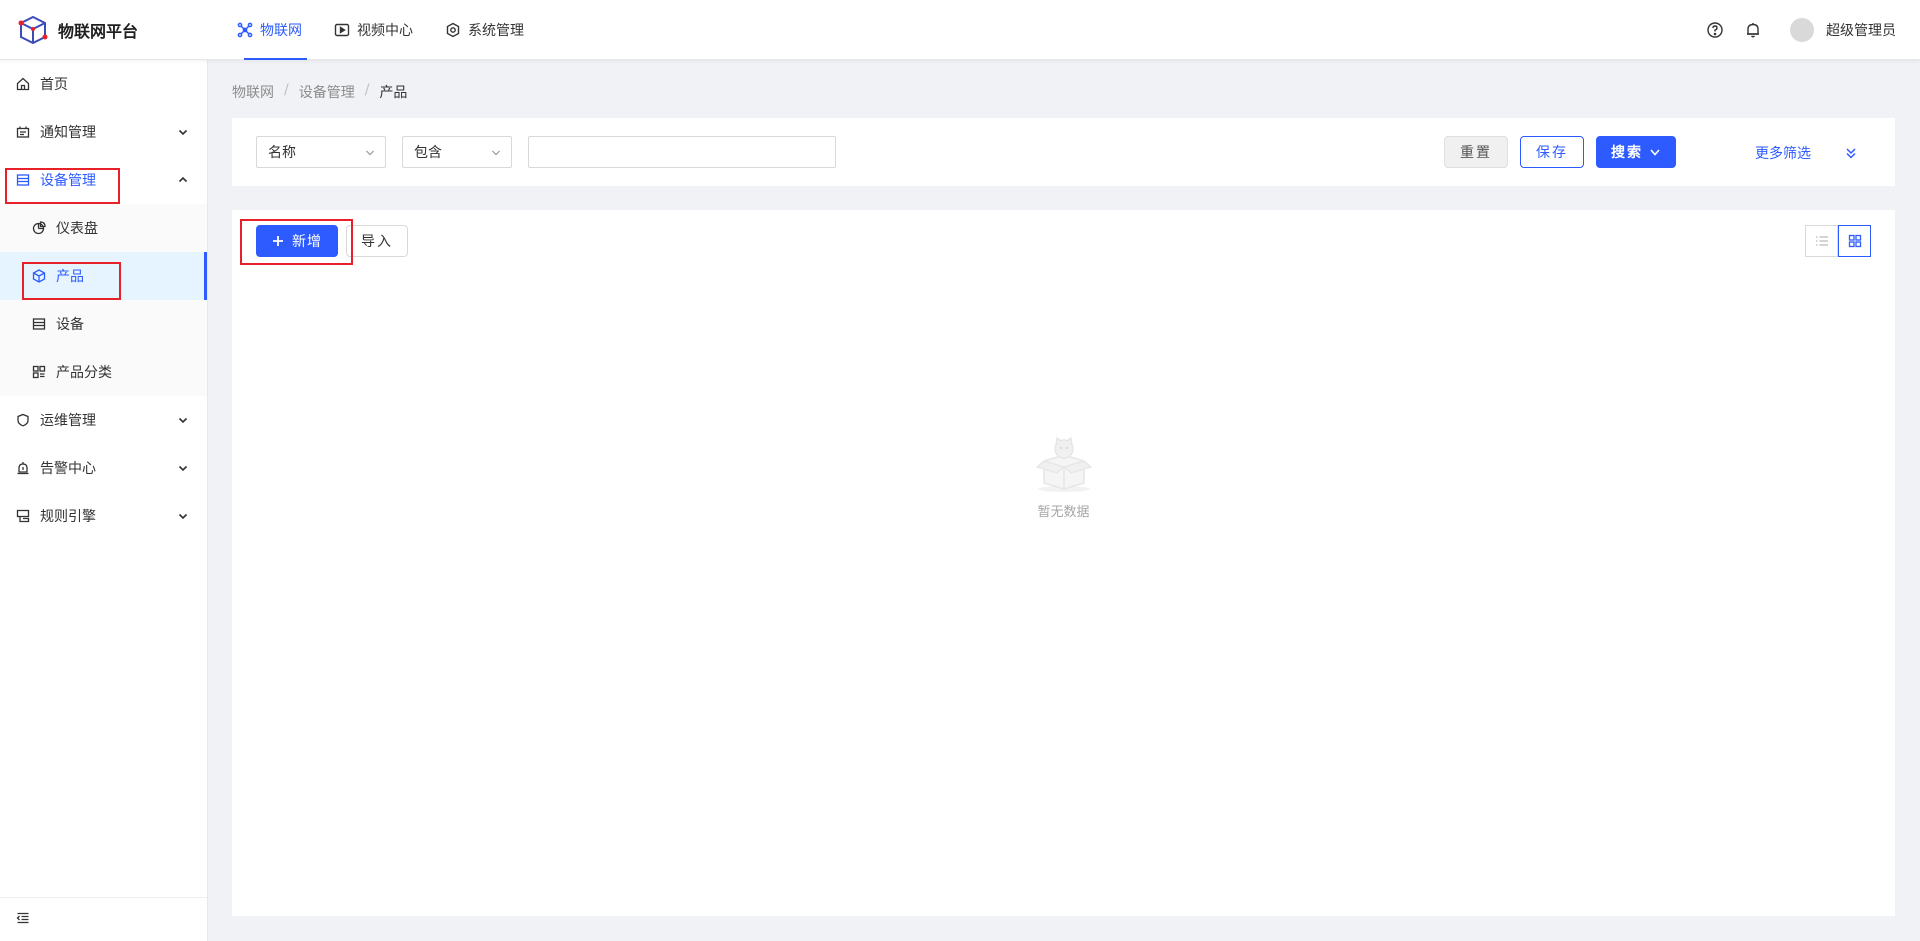 The height and width of the screenshot is (941, 1920). Describe the element at coordinates (393, 93) in the screenshot. I see `breadcrumb-item-current: 产品` at that location.